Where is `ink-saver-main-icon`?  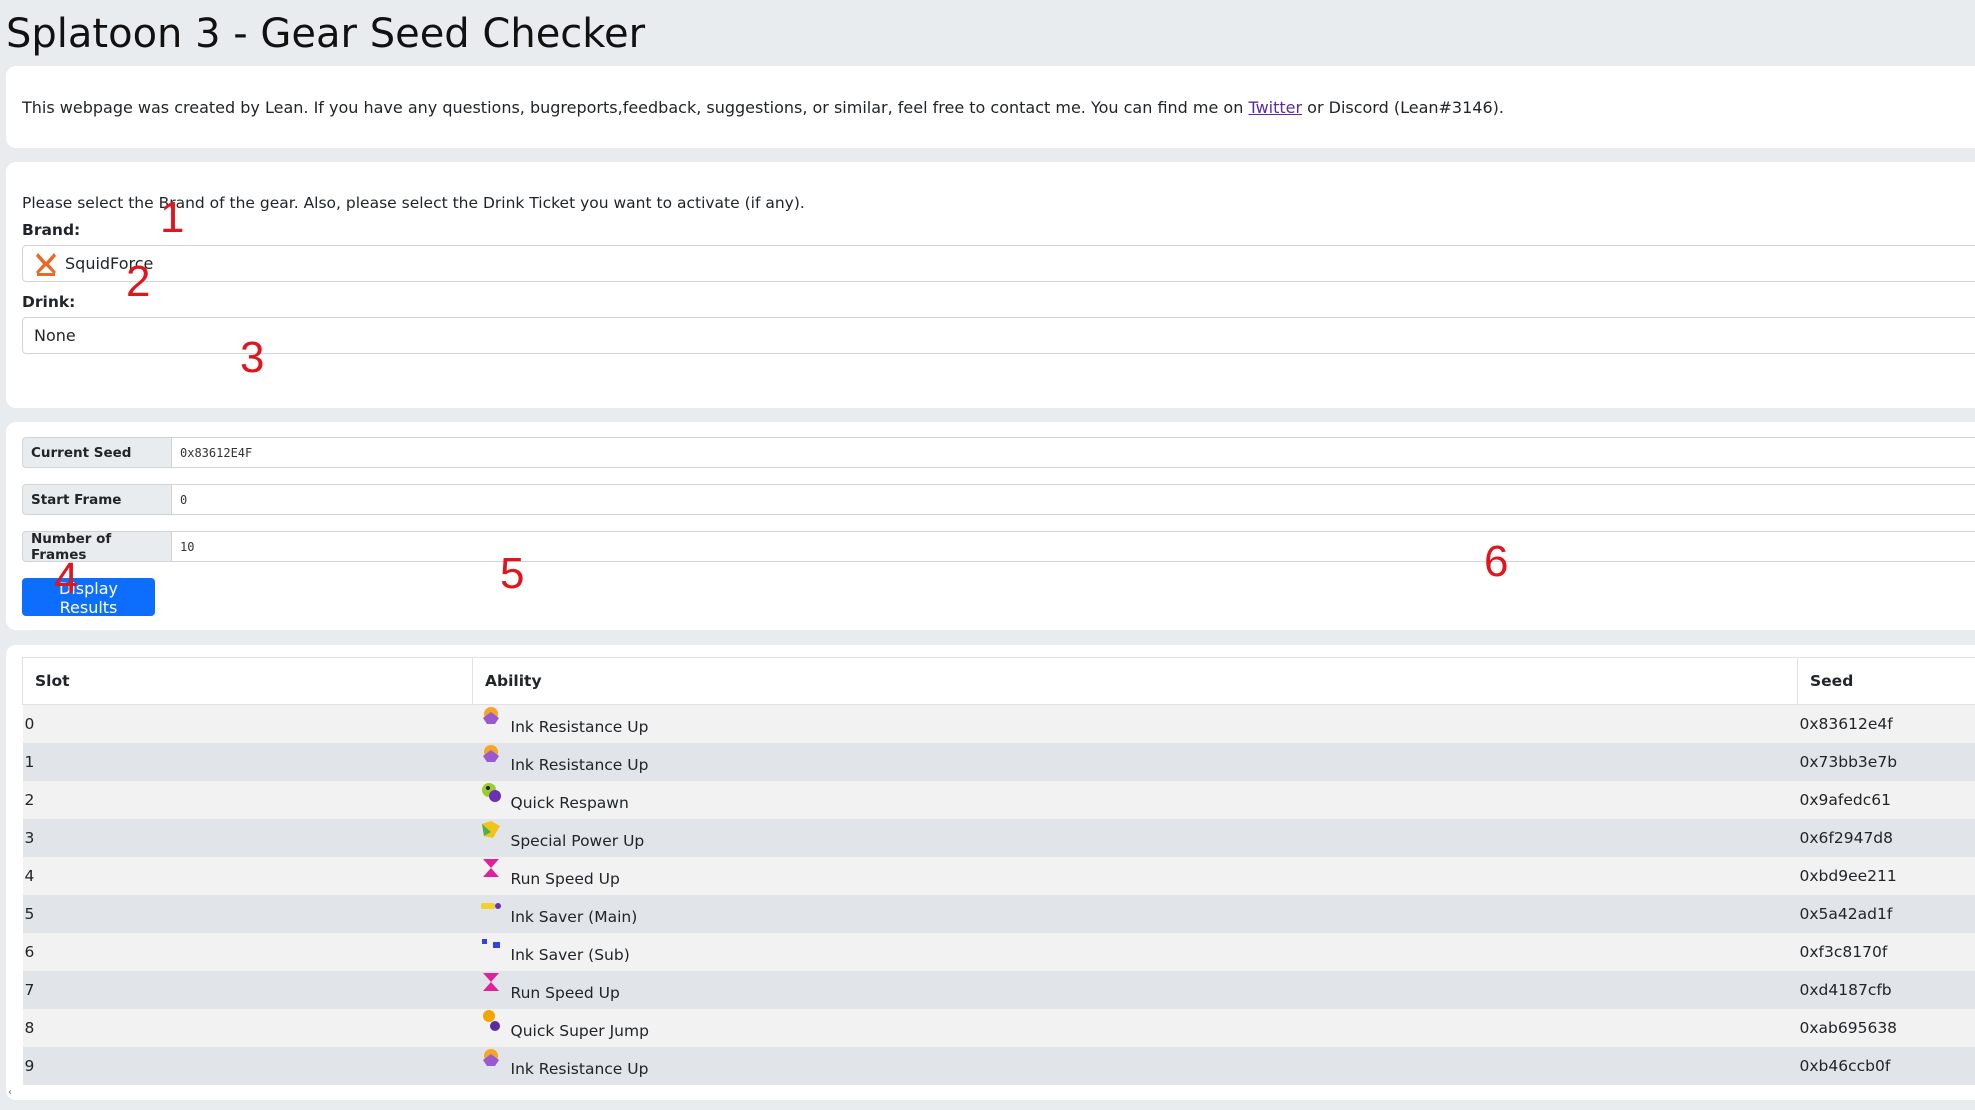
ink-saver-main-icon is located at coordinates (490, 906).